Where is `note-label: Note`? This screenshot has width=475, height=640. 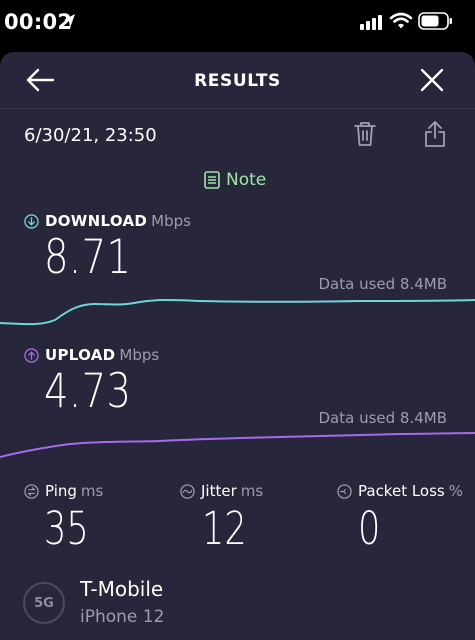
note-label: Note is located at coordinates (246, 180).